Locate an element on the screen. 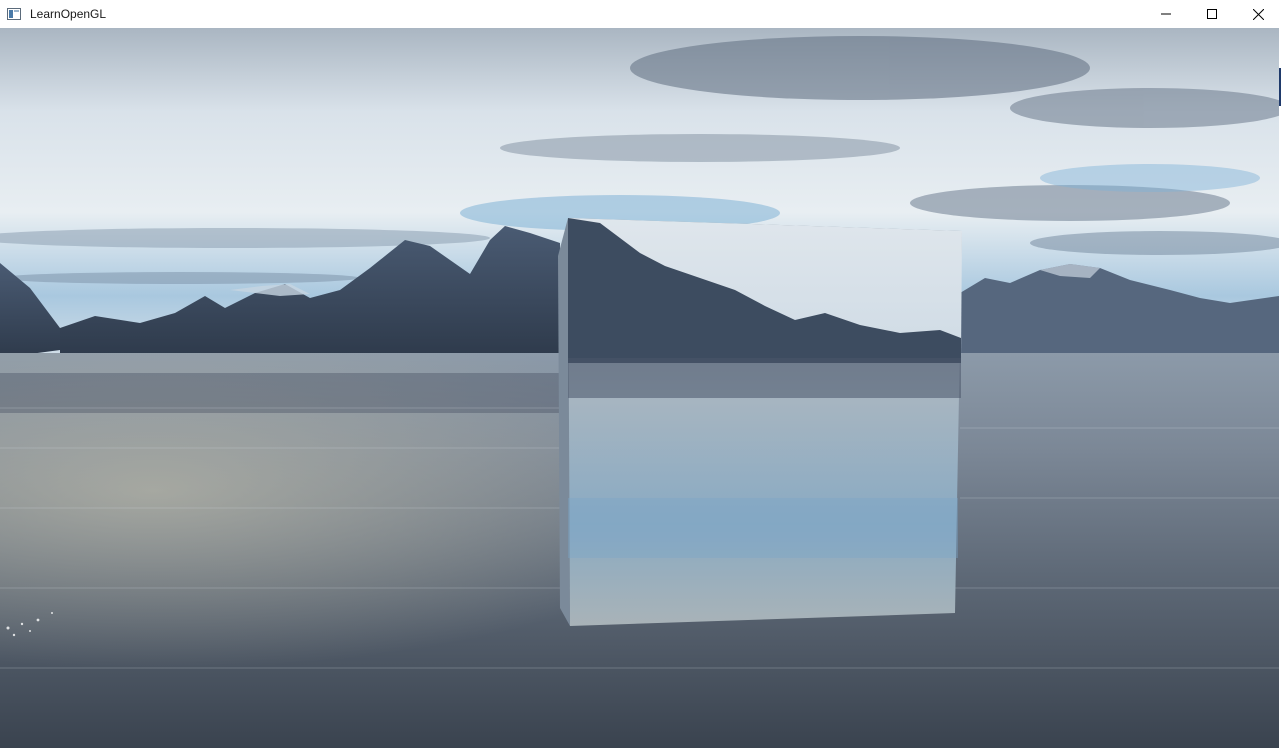 Image resolution: width=1281 pixels, height=748 pixels. close-button is located at coordinates (1258, 14).